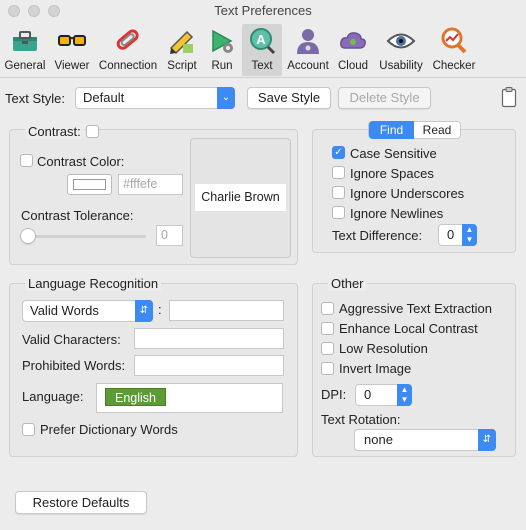  What do you see at coordinates (155, 98) in the screenshot?
I see `text-style-select: Default ⌄` at bounding box center [155, 98].